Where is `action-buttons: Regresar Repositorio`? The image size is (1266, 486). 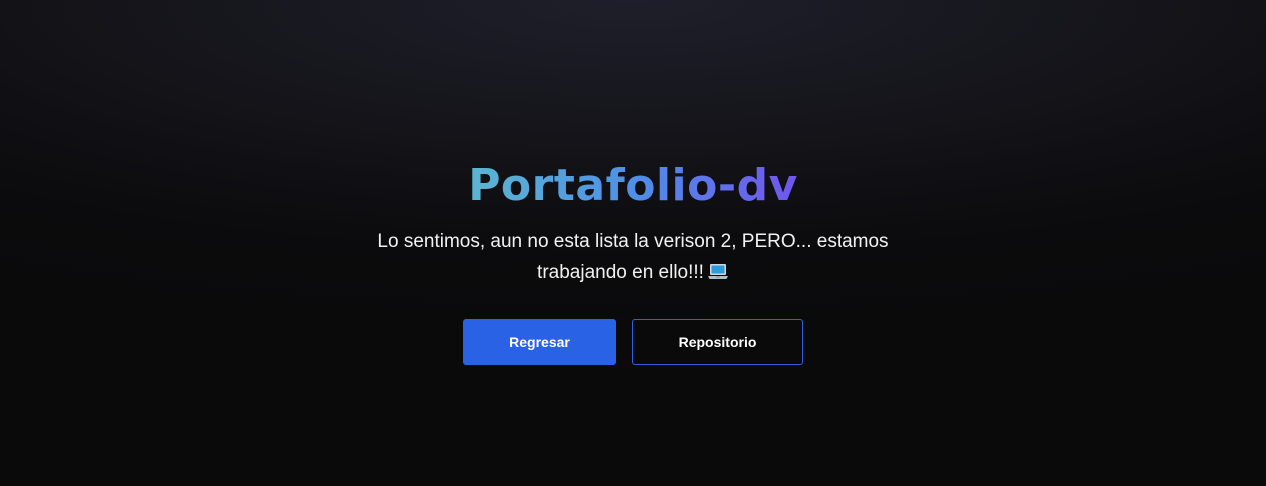
action-buttons: Regresar Repositorio is located at coordinates (633, 342).